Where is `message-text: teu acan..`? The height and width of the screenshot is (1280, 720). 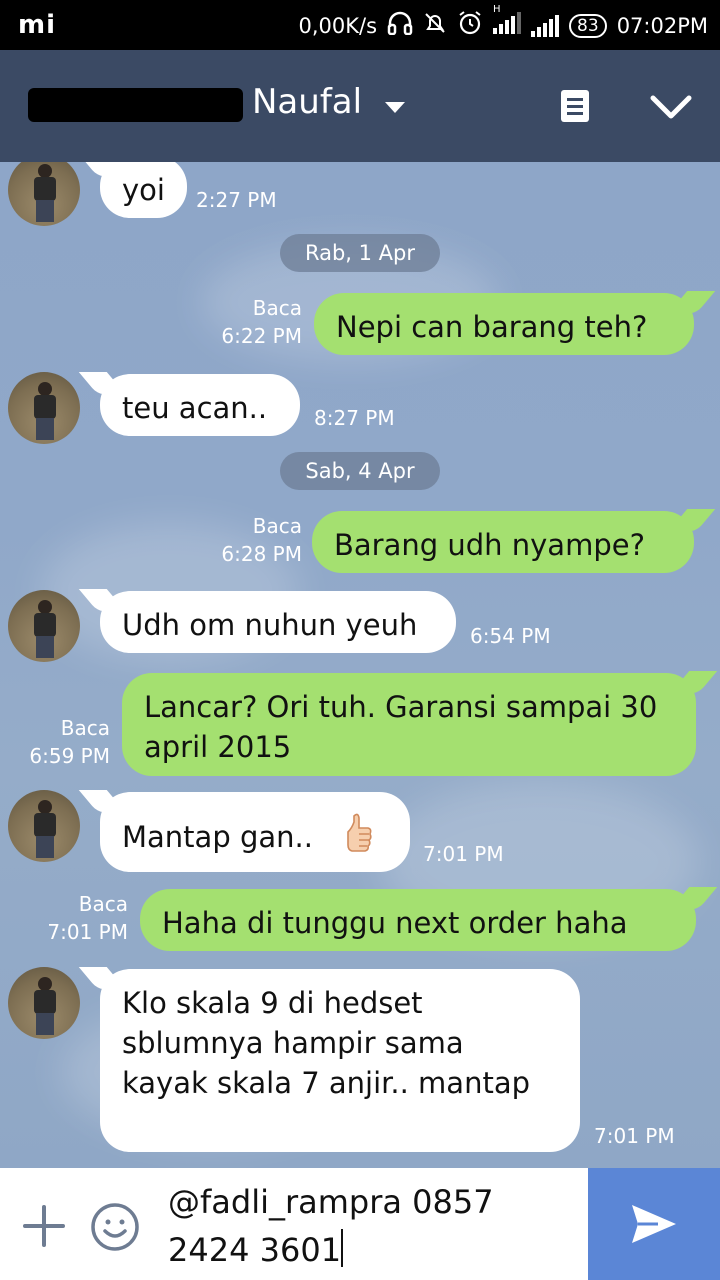
message-text: teu acan.. is located at coordinates (195, 408).